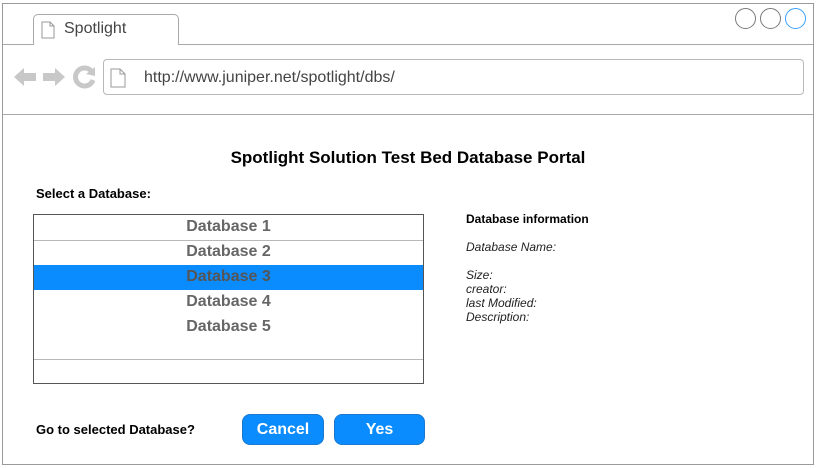  I want to click on list-divider, so click(228, 359).